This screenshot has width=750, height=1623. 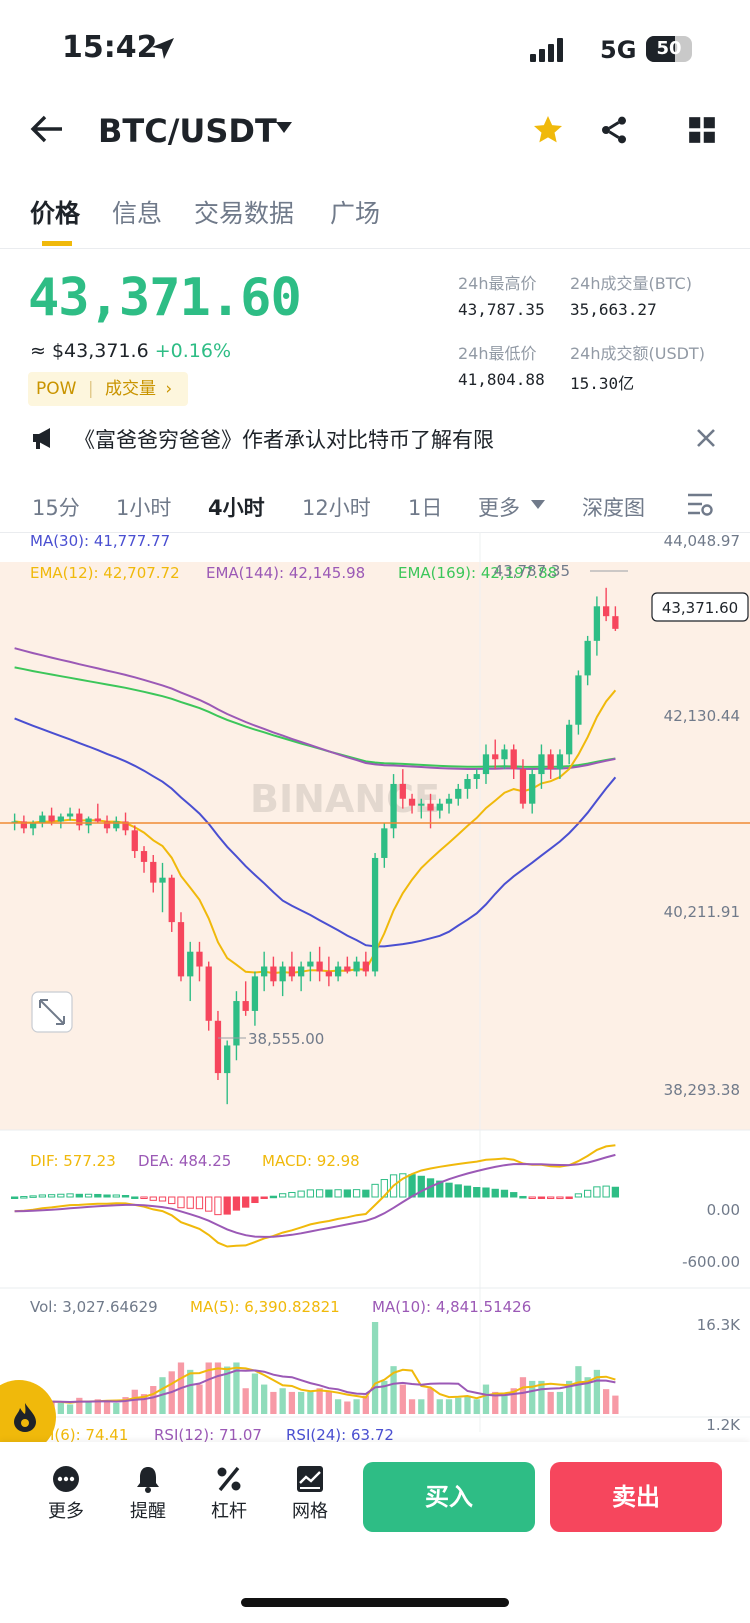 I want to click on tab-square: 广场, so click(x=355, y=212).